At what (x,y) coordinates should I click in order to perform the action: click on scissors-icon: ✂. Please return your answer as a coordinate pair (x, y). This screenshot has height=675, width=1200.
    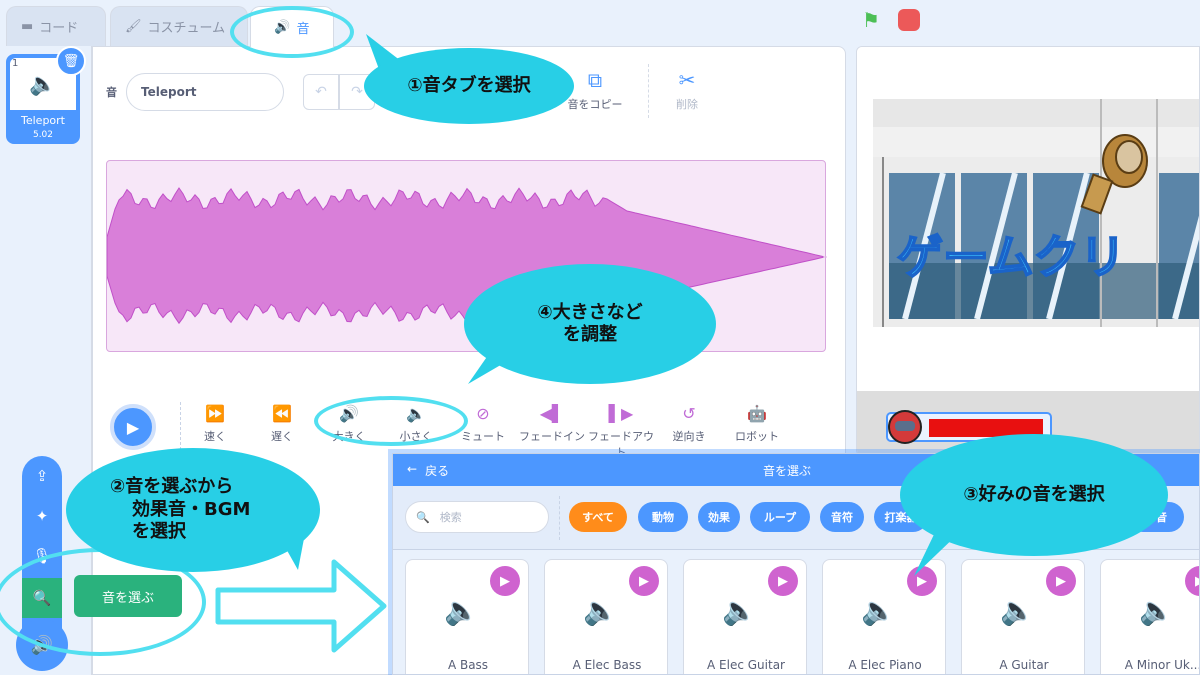
    Looking at the image, I should click on (687, 80).